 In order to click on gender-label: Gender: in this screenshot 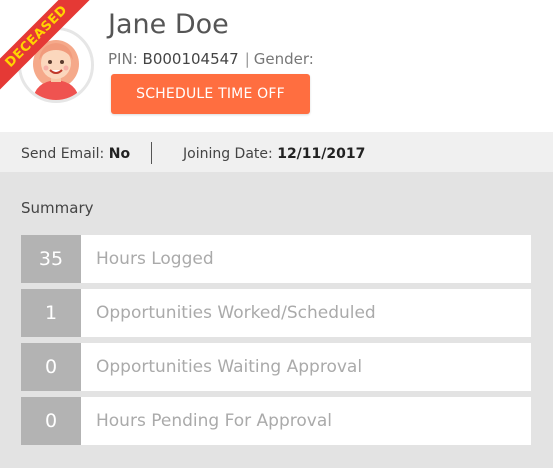, I will do `click(283, 59)`.